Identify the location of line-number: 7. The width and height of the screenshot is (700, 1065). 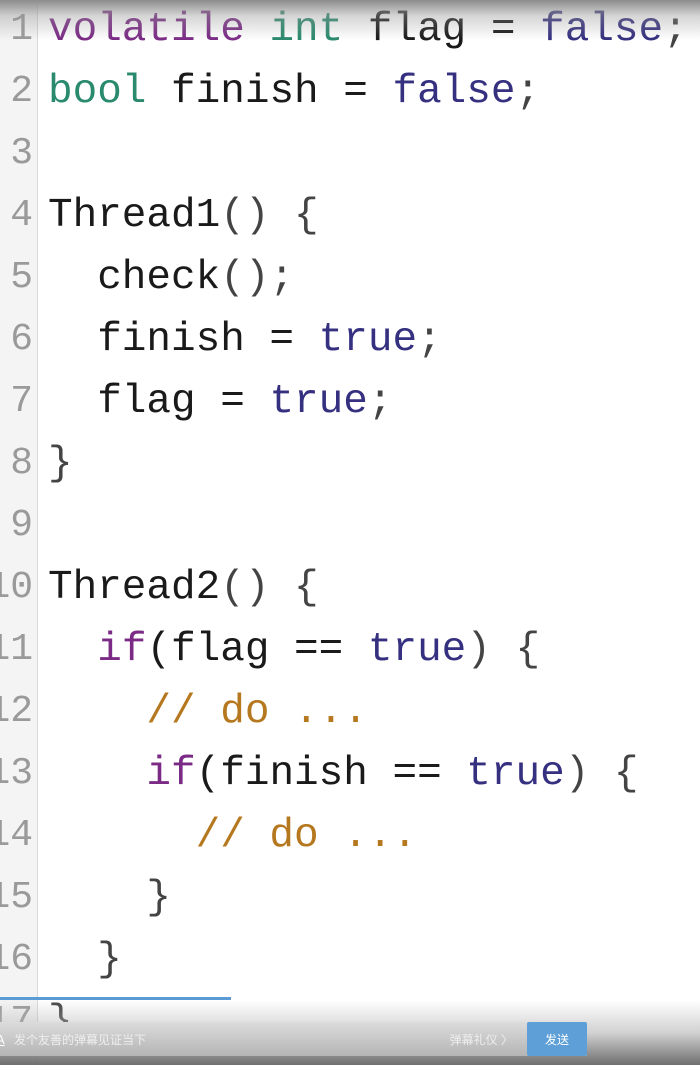
(21, 401).